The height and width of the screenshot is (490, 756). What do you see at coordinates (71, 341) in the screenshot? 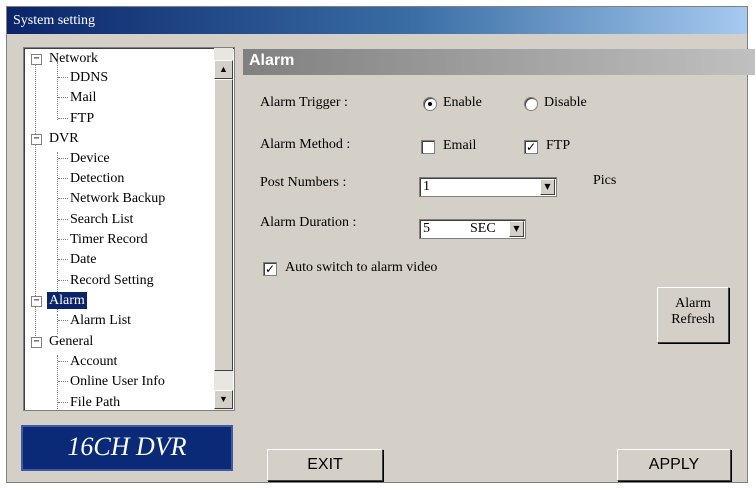
I see `tree-item-general: General` at bounding box center [71, 341].